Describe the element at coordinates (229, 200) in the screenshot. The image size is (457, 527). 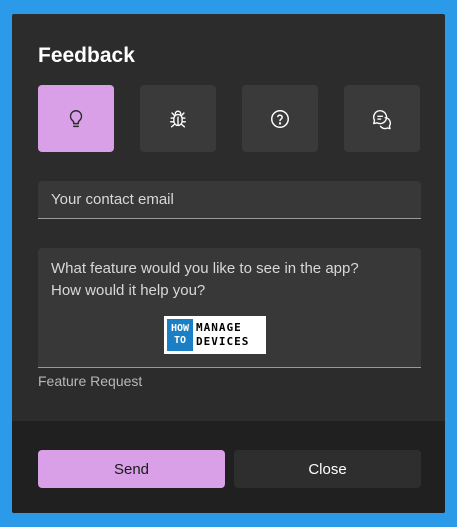
I see `contact-email-input` at that location.